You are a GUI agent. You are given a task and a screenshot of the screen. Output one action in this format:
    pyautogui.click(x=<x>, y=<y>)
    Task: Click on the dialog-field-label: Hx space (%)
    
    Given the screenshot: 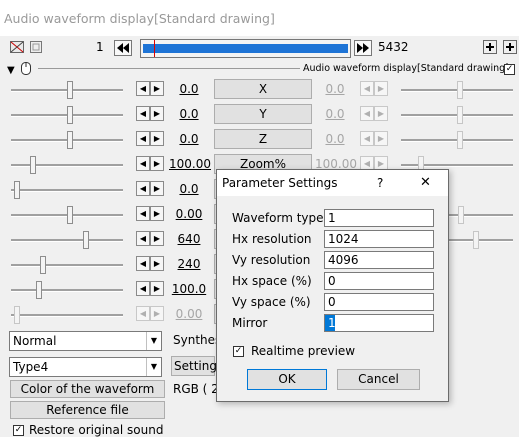 What is the action you would take?
    pyautogui.click(x=272, y=281)
    